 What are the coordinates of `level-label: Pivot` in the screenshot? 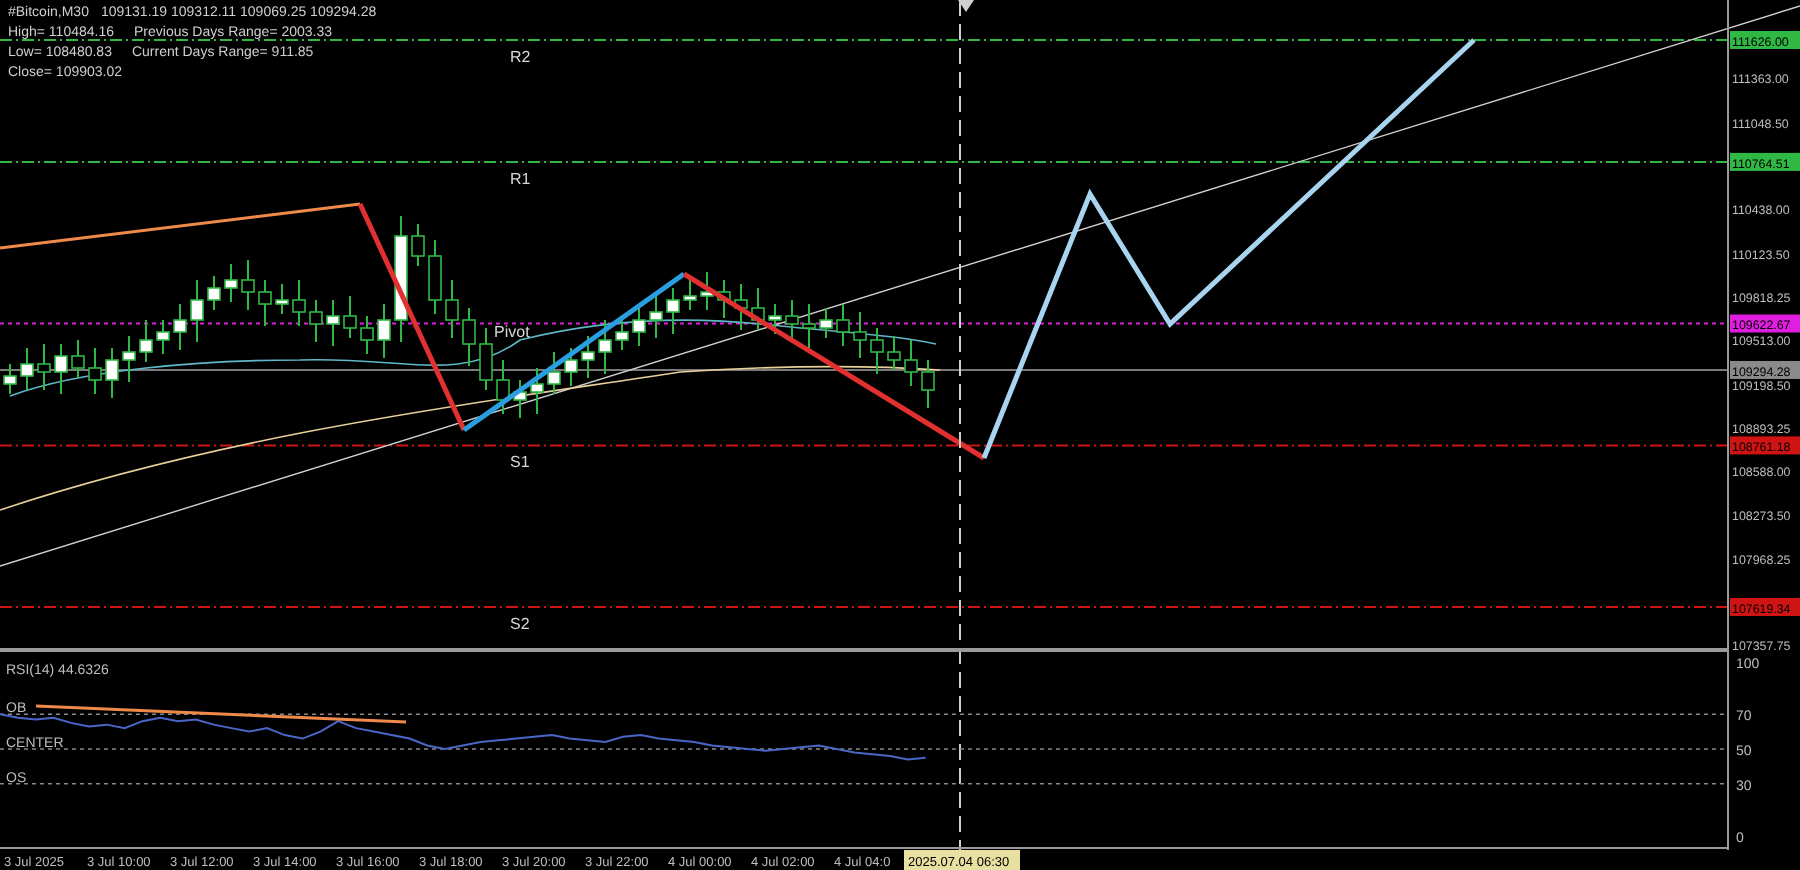 It's located at (512, 332).